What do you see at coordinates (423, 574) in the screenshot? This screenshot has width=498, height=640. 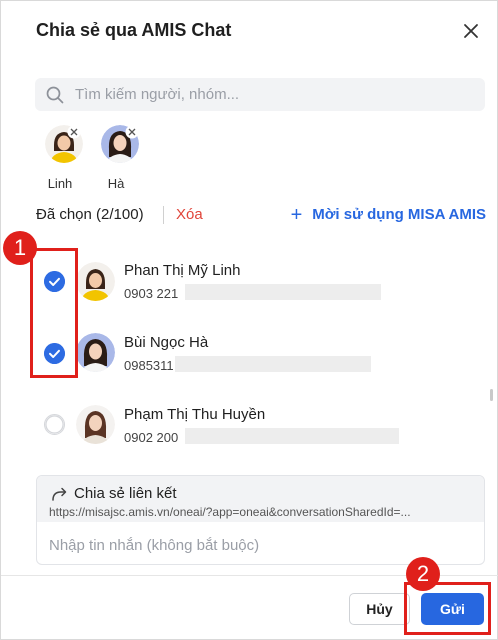 I see `annotation-badge-2: 2` at bounding box center [423, 574].